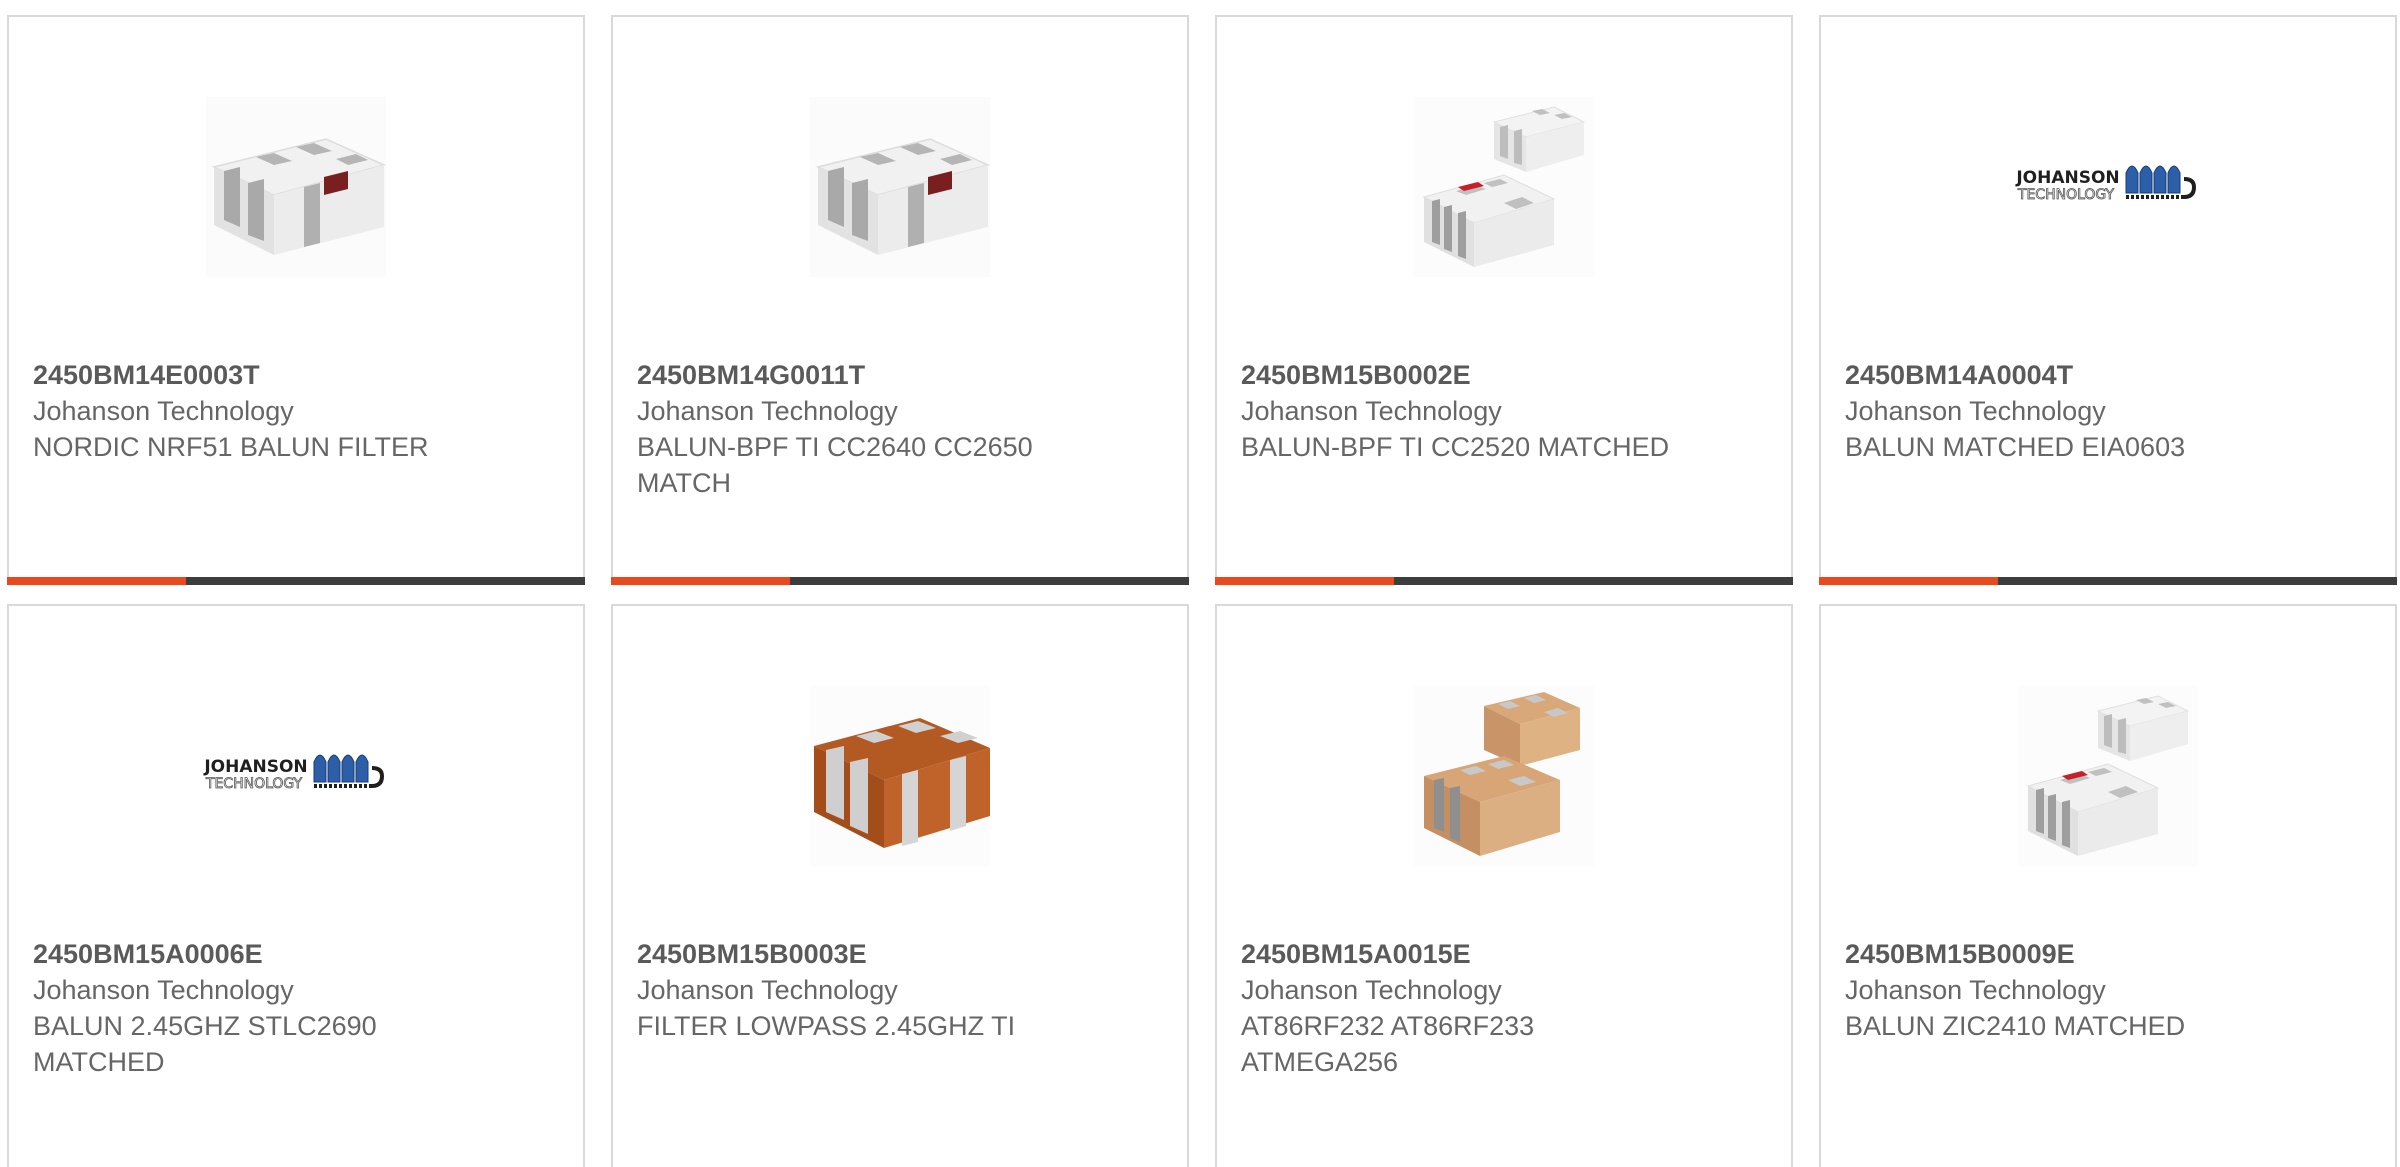 This screenshot has width=2400, height=1167. What do you see at coordinates (1388, 1044) in the screenshot?
I see `product-description: AT86RF232 AT86RF233 ATMEGA256` at bounding box center [1388, 1044].